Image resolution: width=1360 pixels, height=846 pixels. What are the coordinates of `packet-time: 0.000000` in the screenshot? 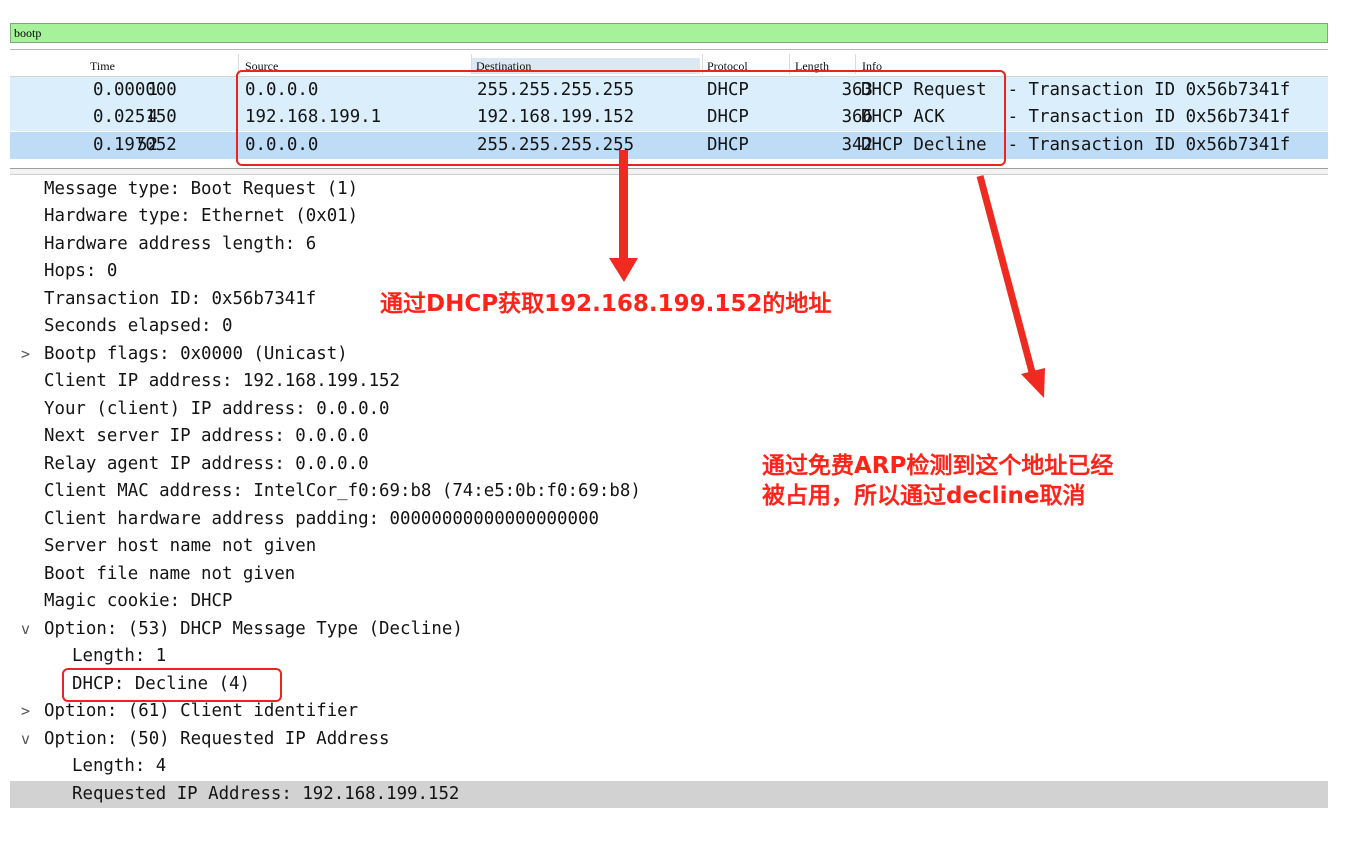 It's located at (135, 90).